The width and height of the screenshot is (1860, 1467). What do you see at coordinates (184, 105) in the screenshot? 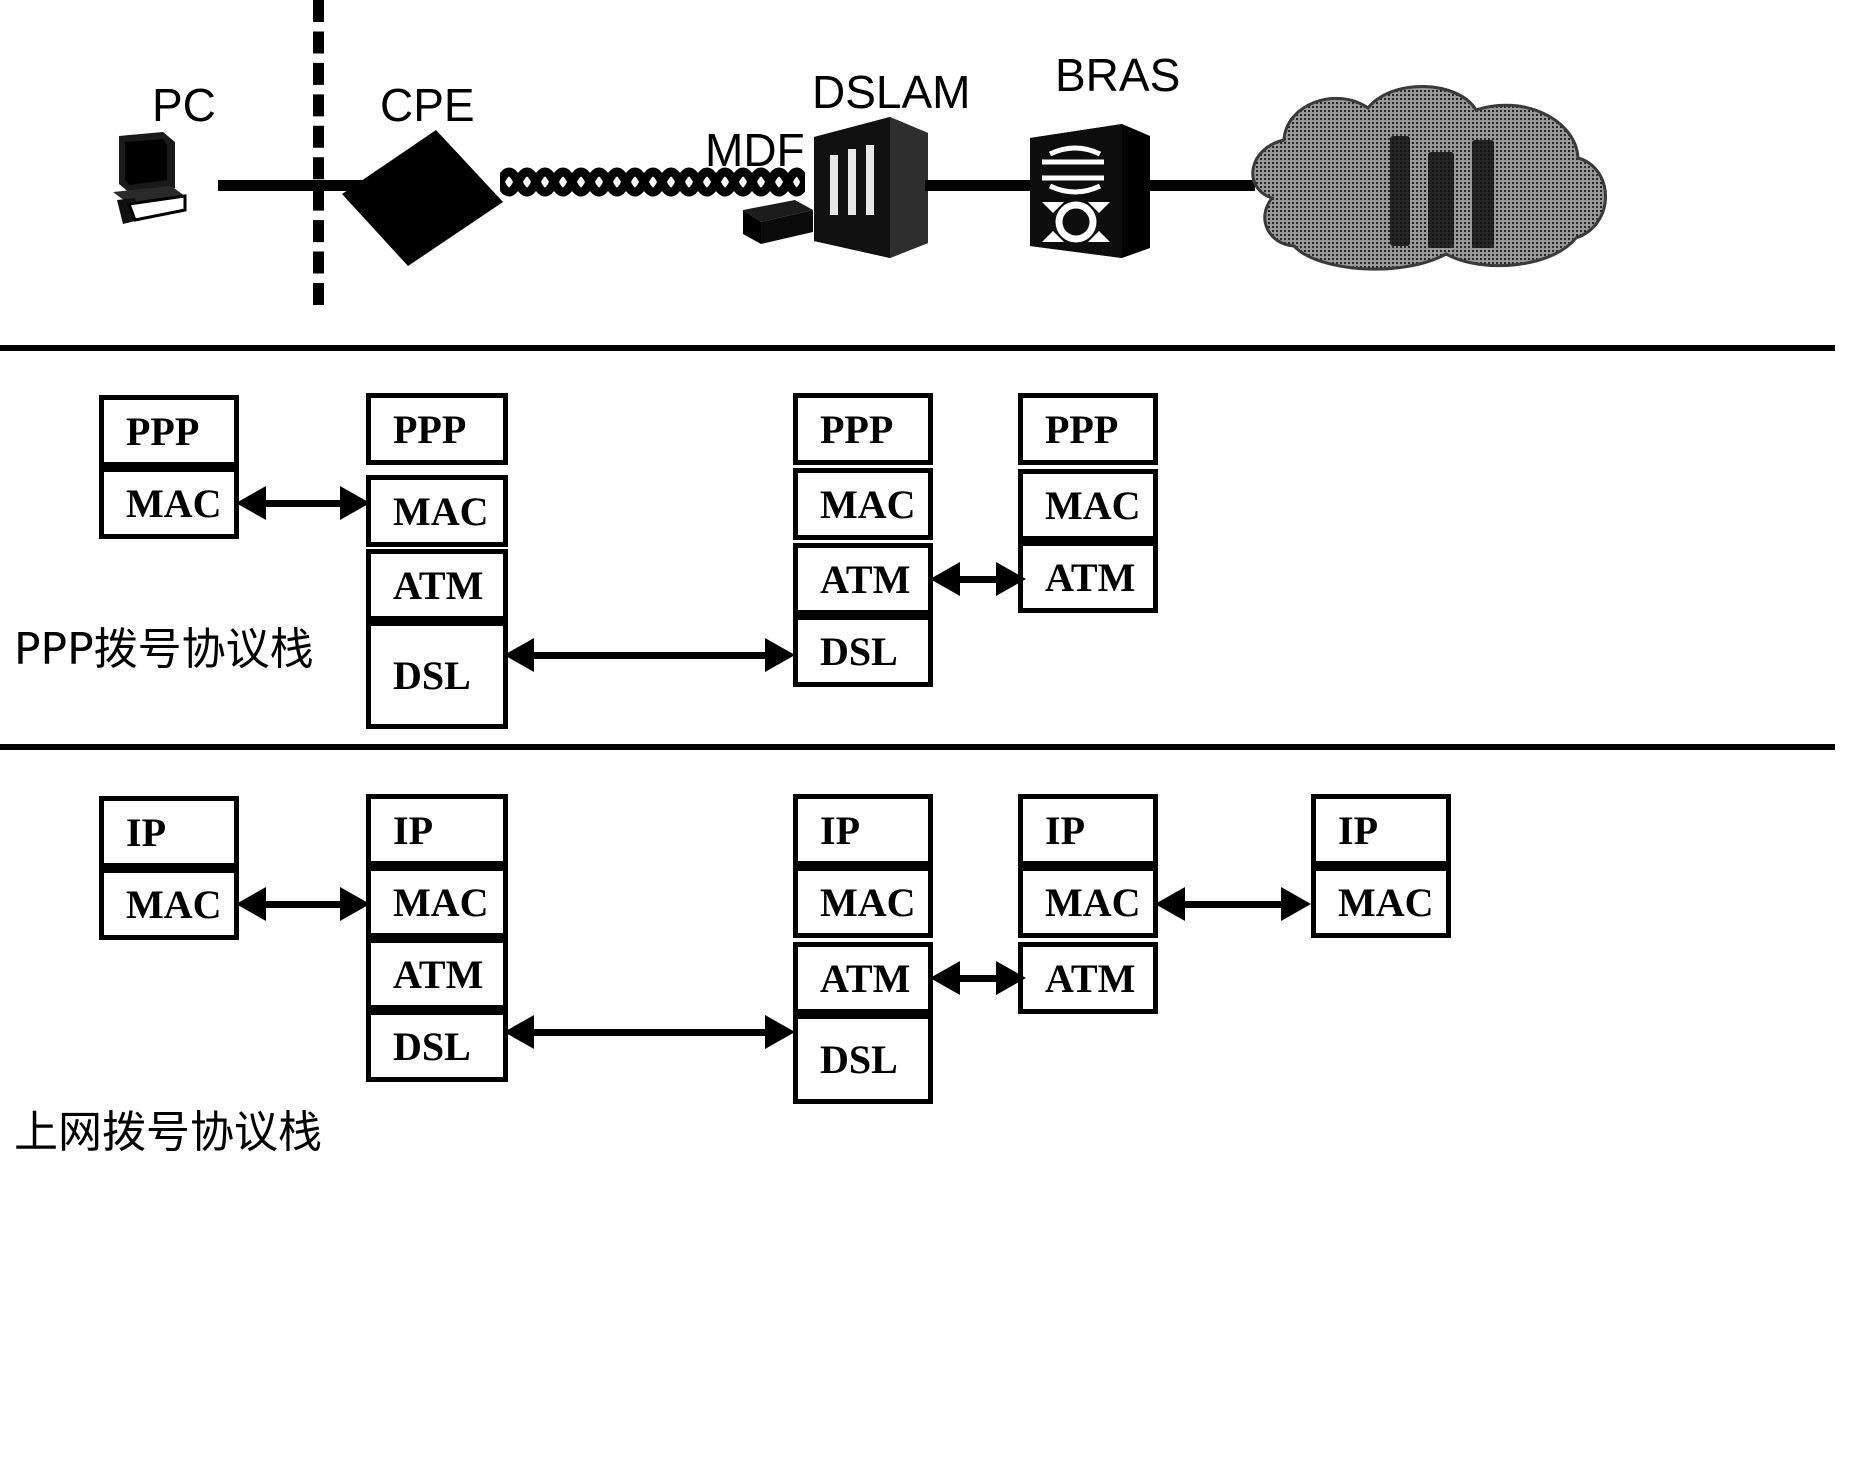
I see `topology-label-pc: PC` at bounding box center [184, 105].